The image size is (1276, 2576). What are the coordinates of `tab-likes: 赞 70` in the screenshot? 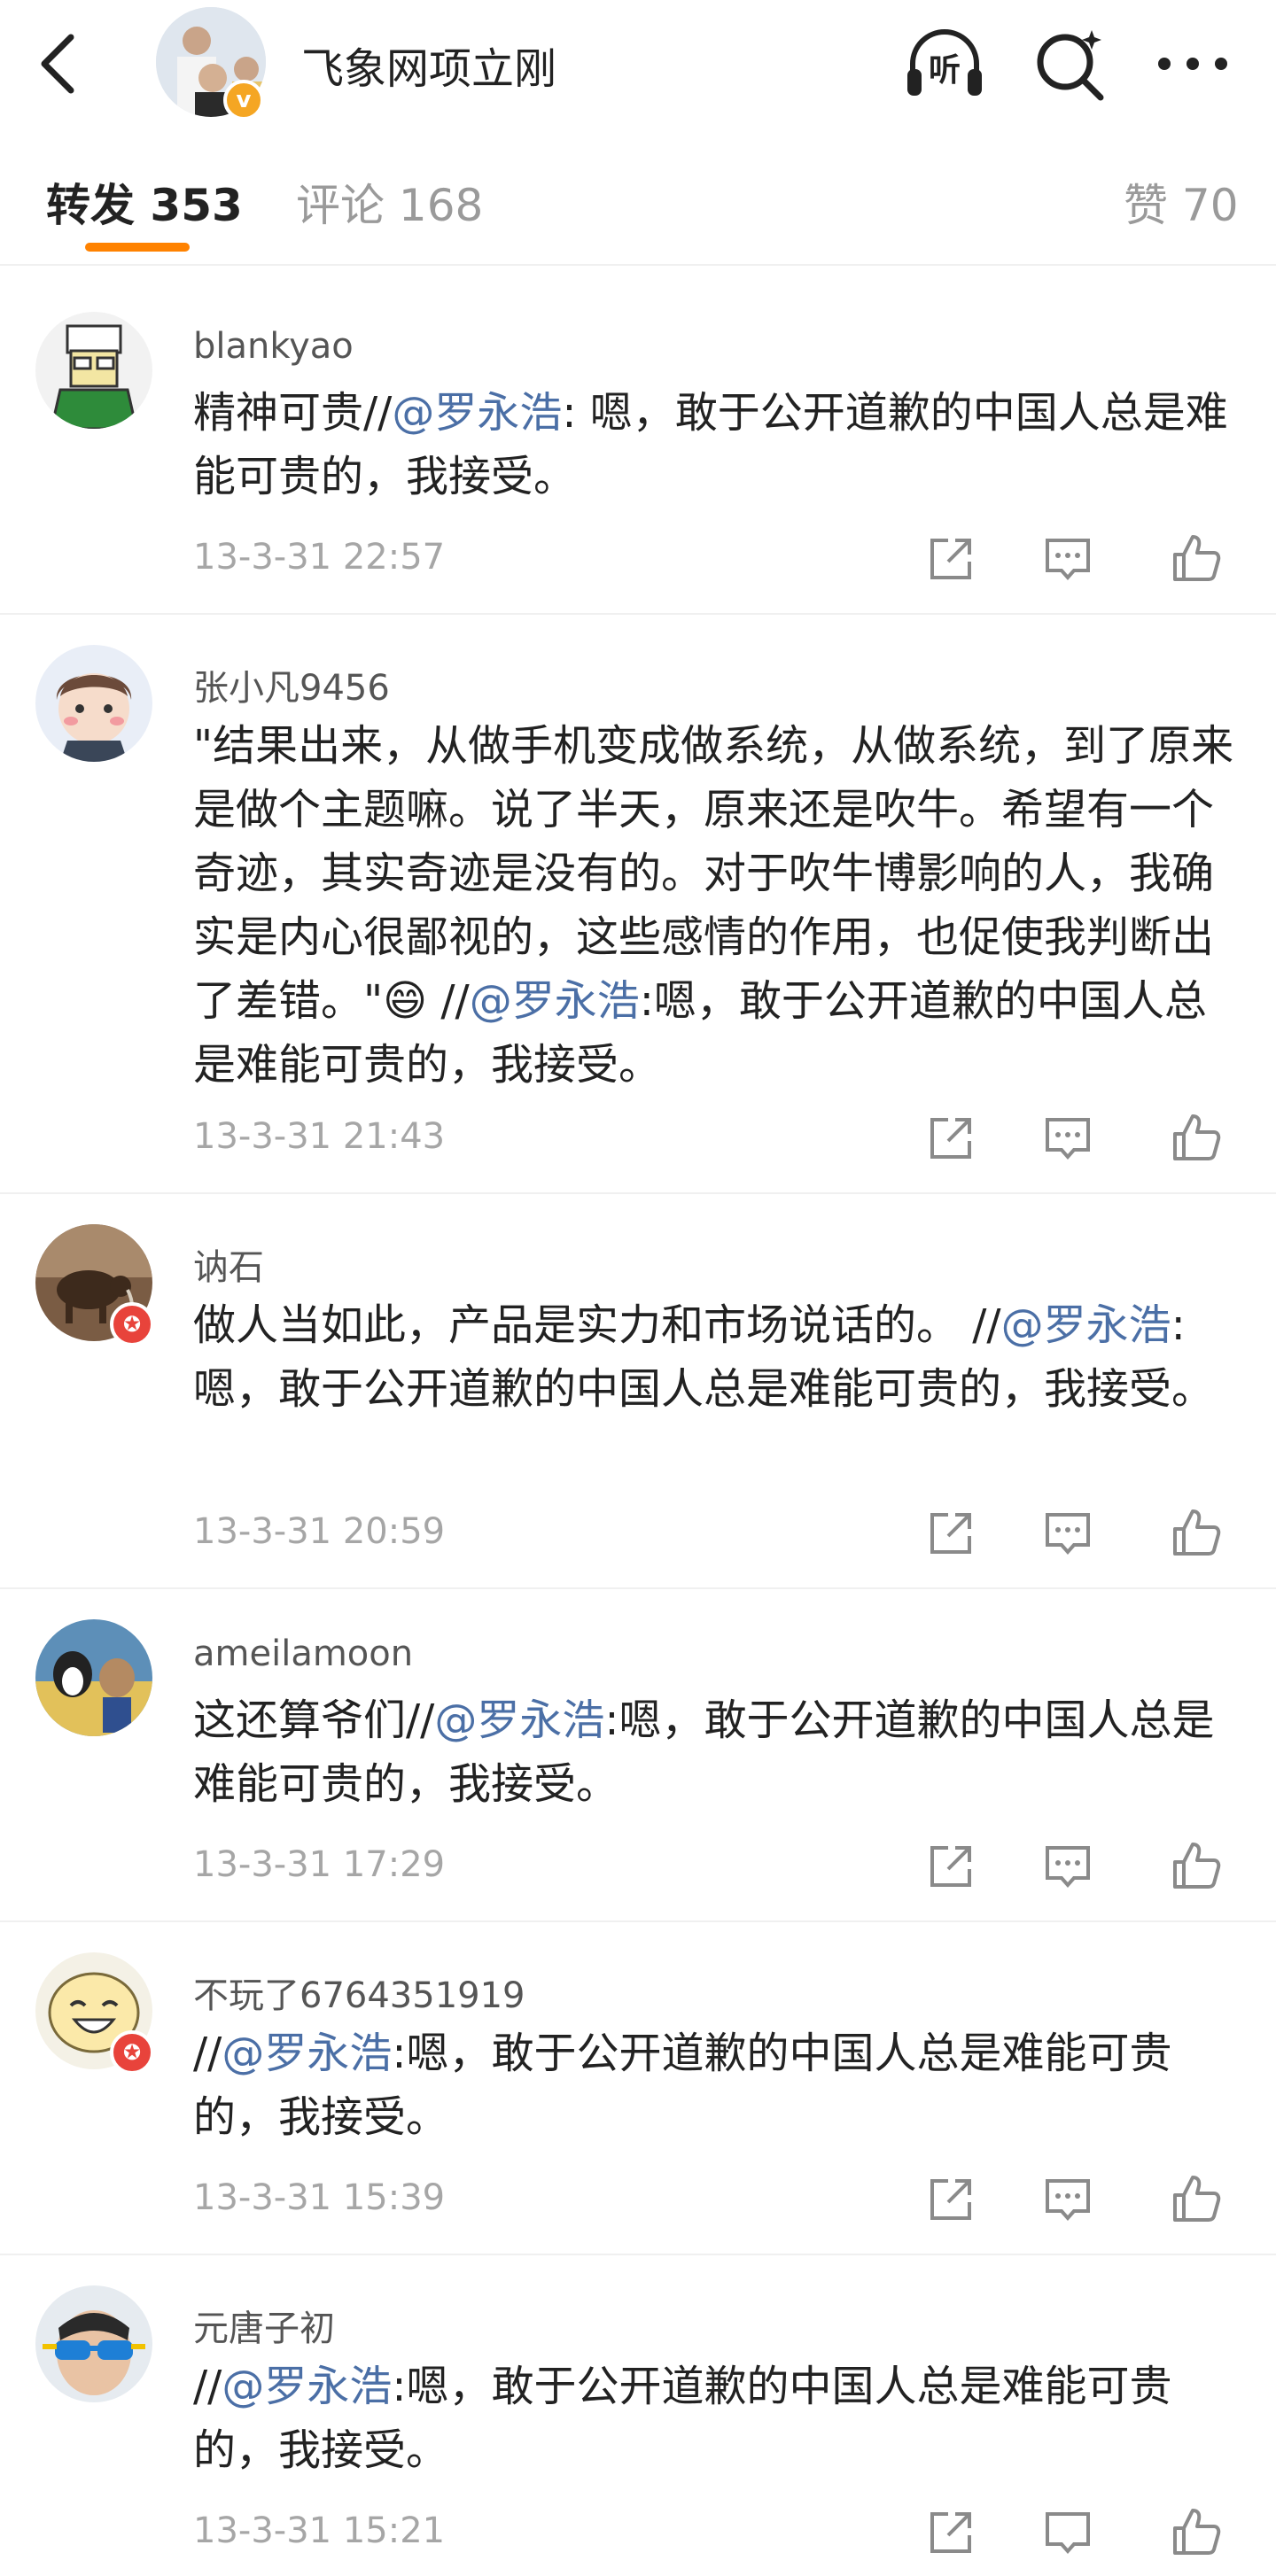 It's located at (1181, 202).